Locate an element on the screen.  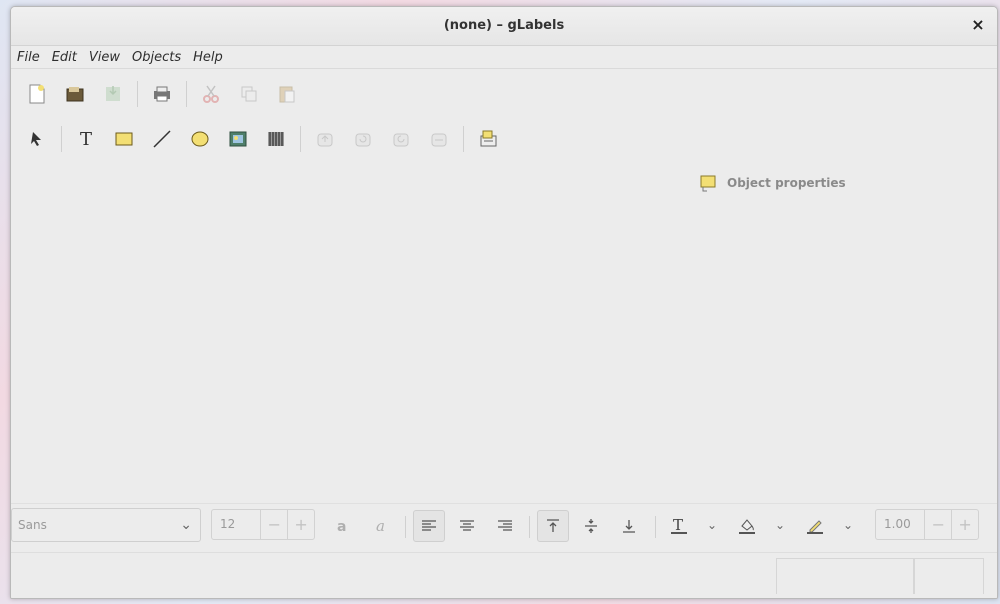
rotate-left-icon is located at coordinates (401, 140).